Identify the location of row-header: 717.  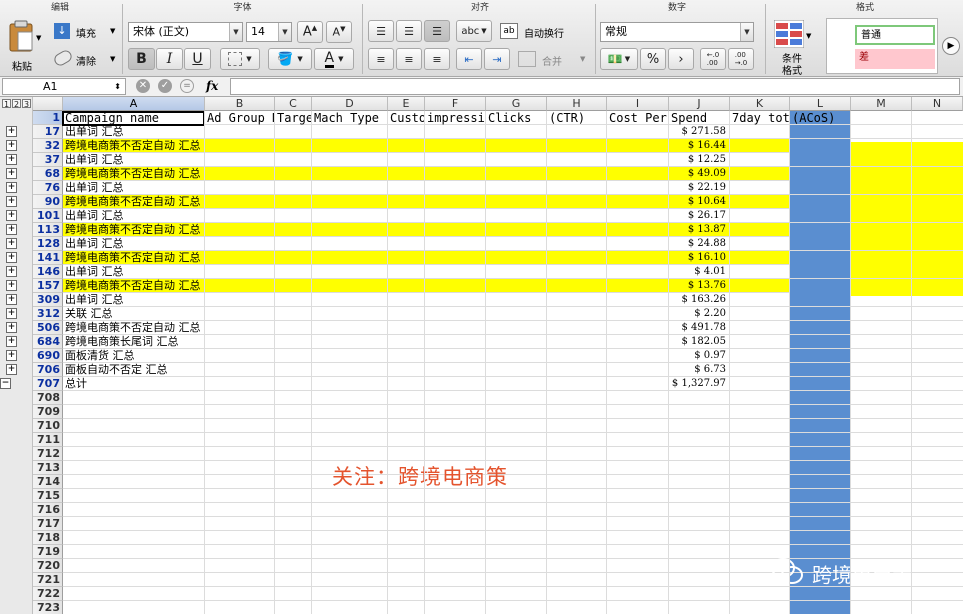
(48, 524).